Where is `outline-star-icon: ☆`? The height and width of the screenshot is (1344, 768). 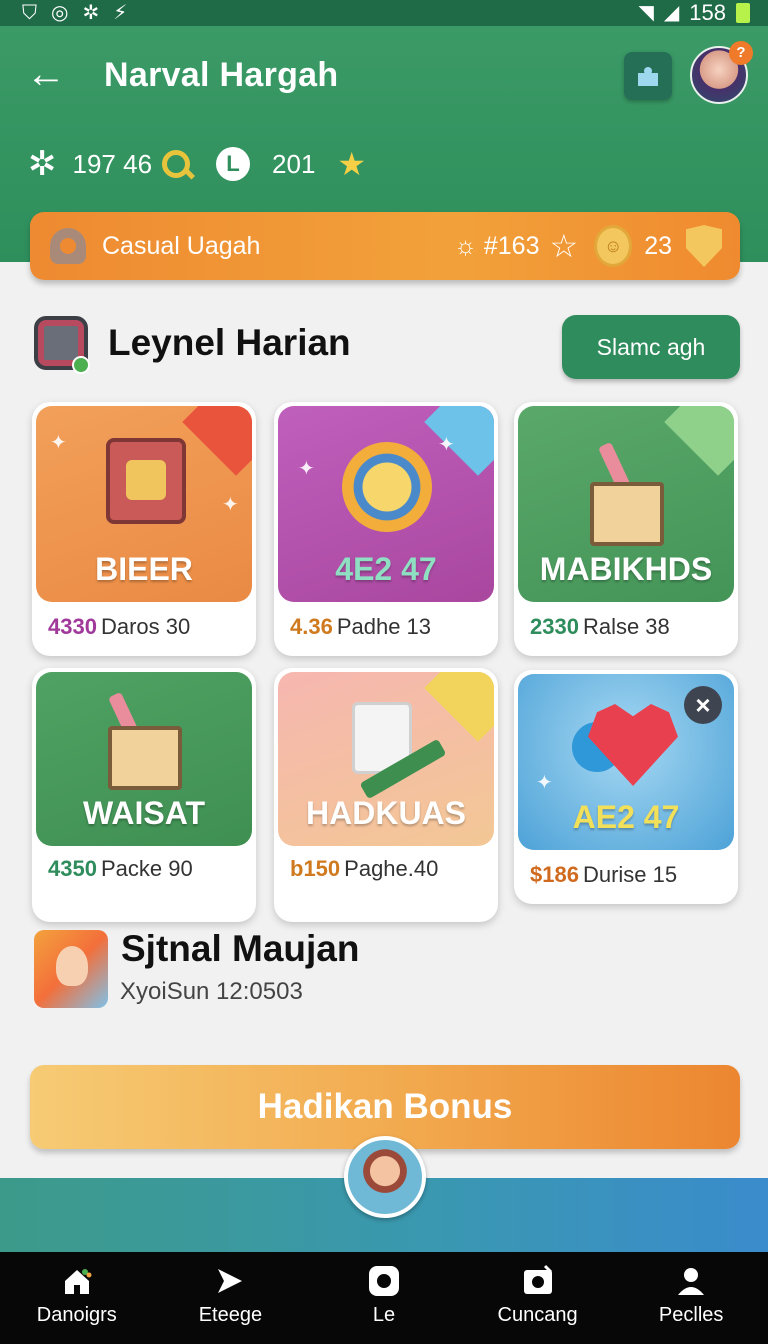 outline-star-icon: ☆ is located at coordinates (564, 246).